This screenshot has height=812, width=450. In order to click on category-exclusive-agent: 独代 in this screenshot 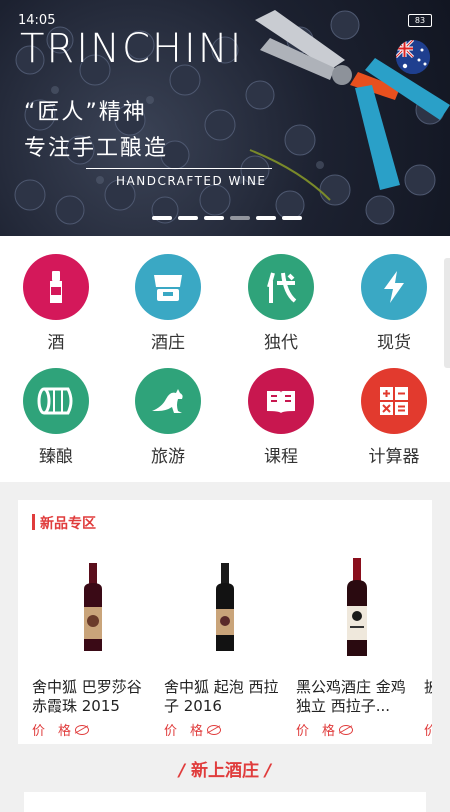, I will do `click(281, 303)`.